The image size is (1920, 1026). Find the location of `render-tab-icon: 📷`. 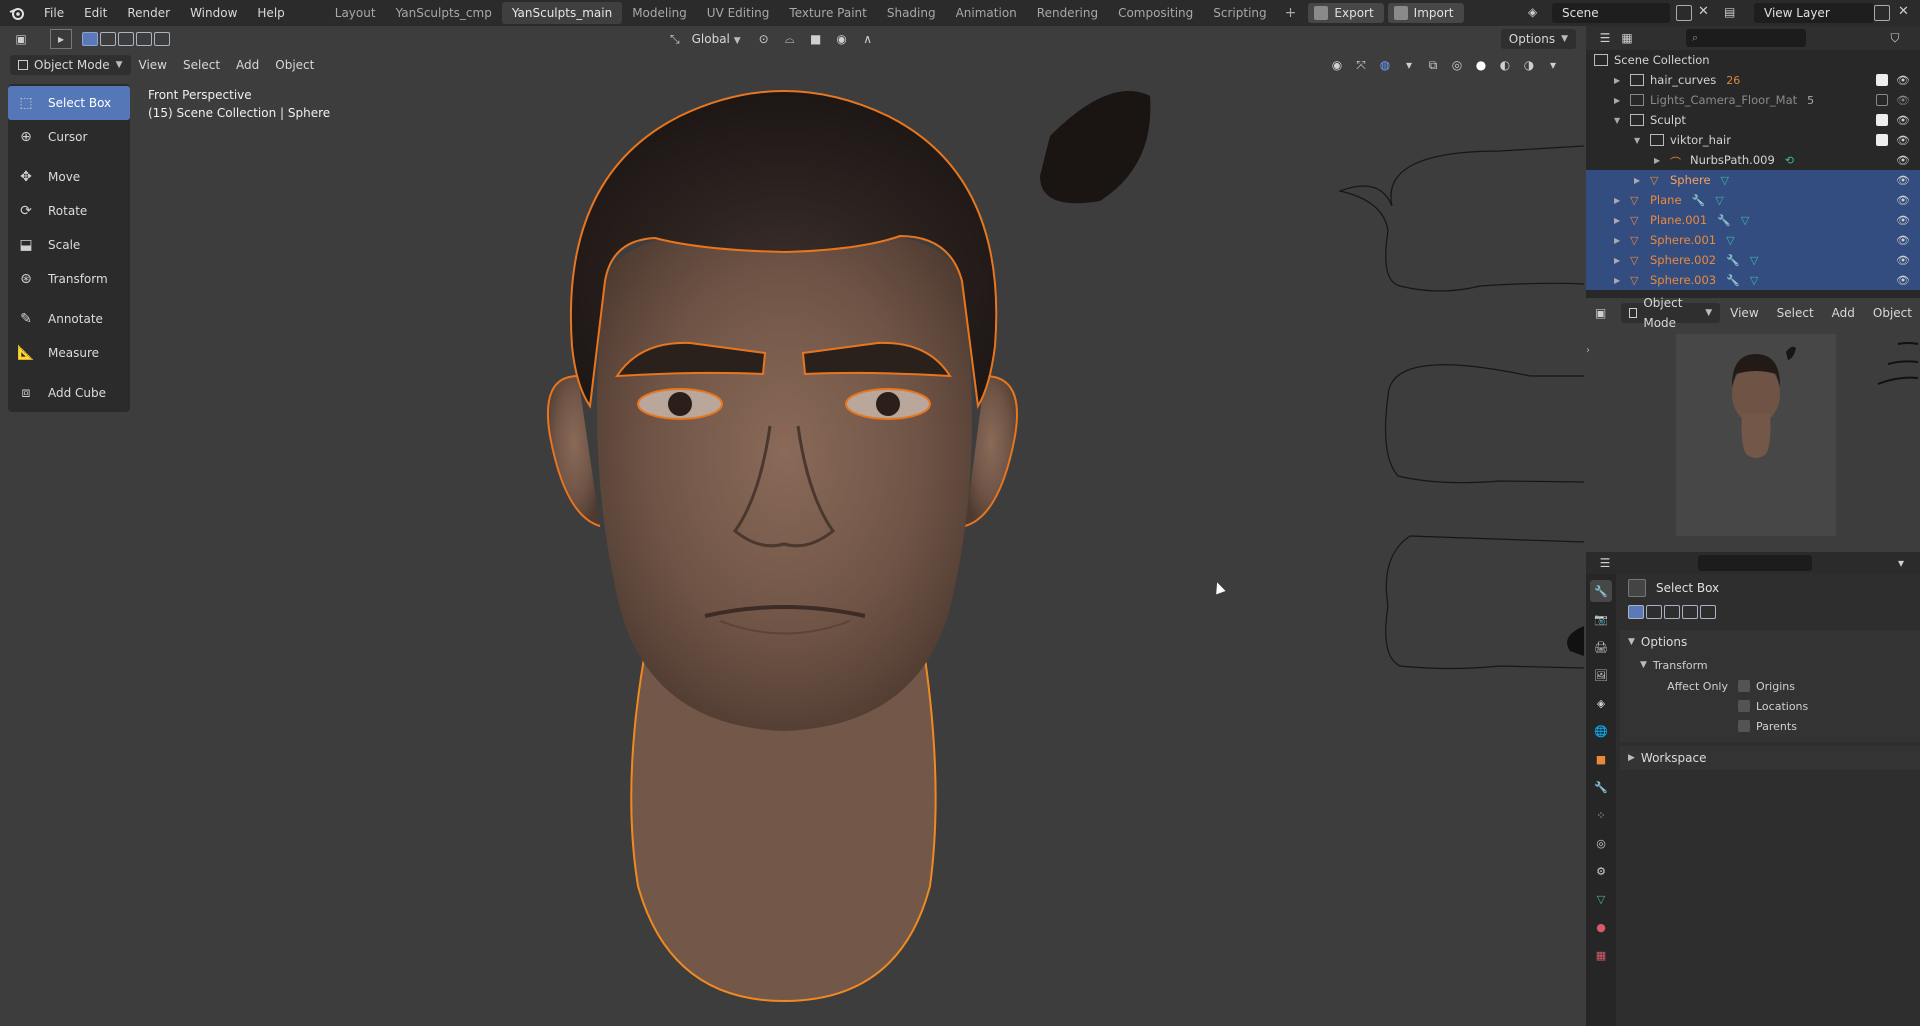

render-tab-icon: 📷 is located at coordinates (1601, 619).